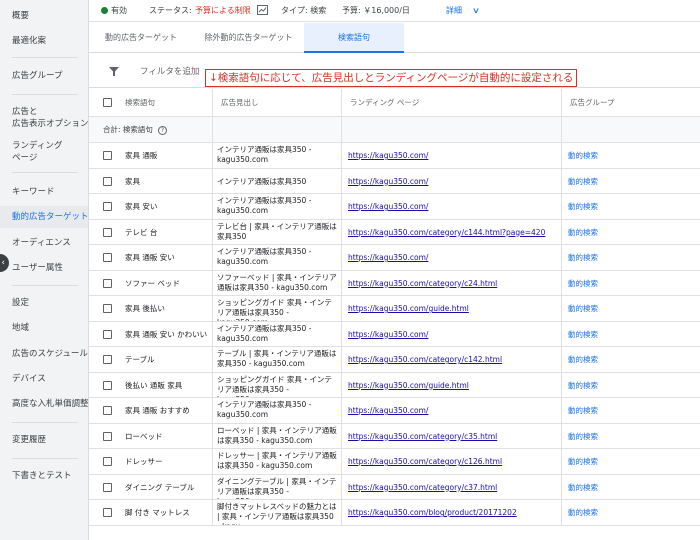 The image size is (700, 540). Describe the element at coordinates (354, 38) in the screenshot. I see `tab-search-terms: 検索語句` at that location.